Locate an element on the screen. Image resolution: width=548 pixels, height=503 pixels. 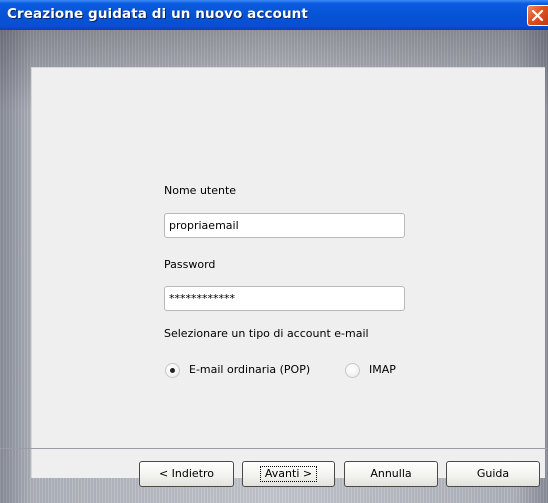
pop-radio is located at coordinates (172, 370).